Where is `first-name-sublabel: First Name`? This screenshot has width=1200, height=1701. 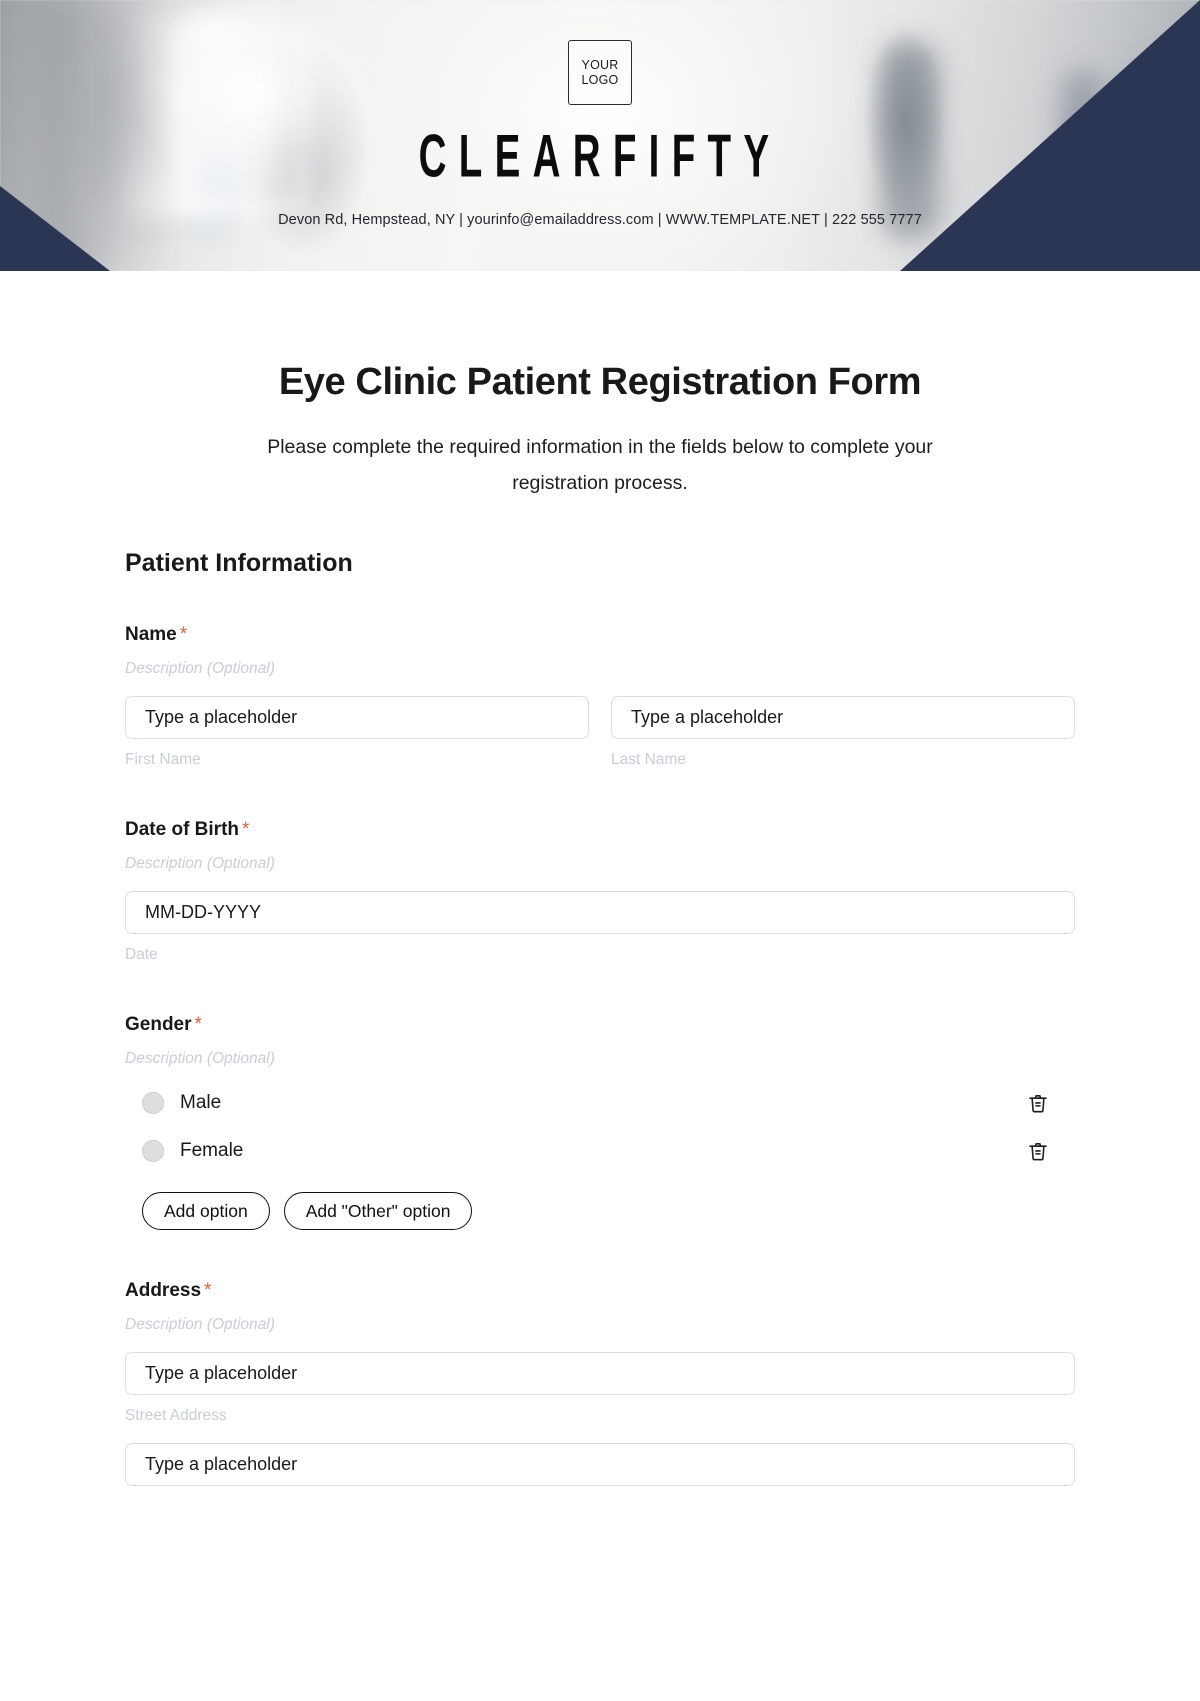
first-name-sublabel: First Name is located at coordinates (163, 759).